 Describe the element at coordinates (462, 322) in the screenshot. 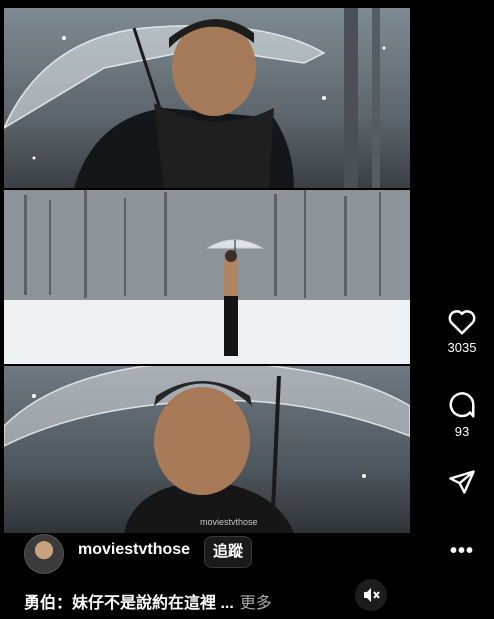

I see `heart-icon` at that location.